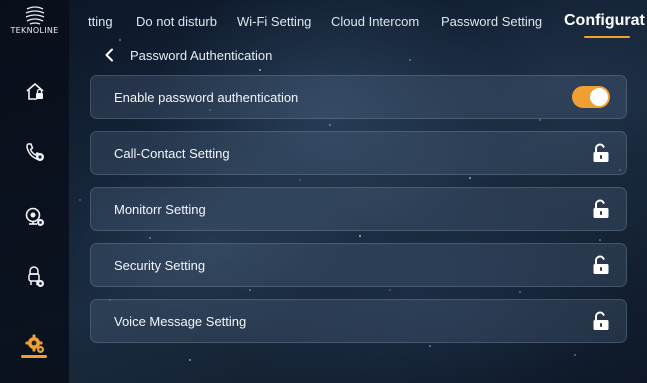 The width and height of the screenshot is (647, 383). Describe the element at coordinates (176, 21) in the screenshot. I see `tab-do-not-disturb: Do not disturb` at that location.